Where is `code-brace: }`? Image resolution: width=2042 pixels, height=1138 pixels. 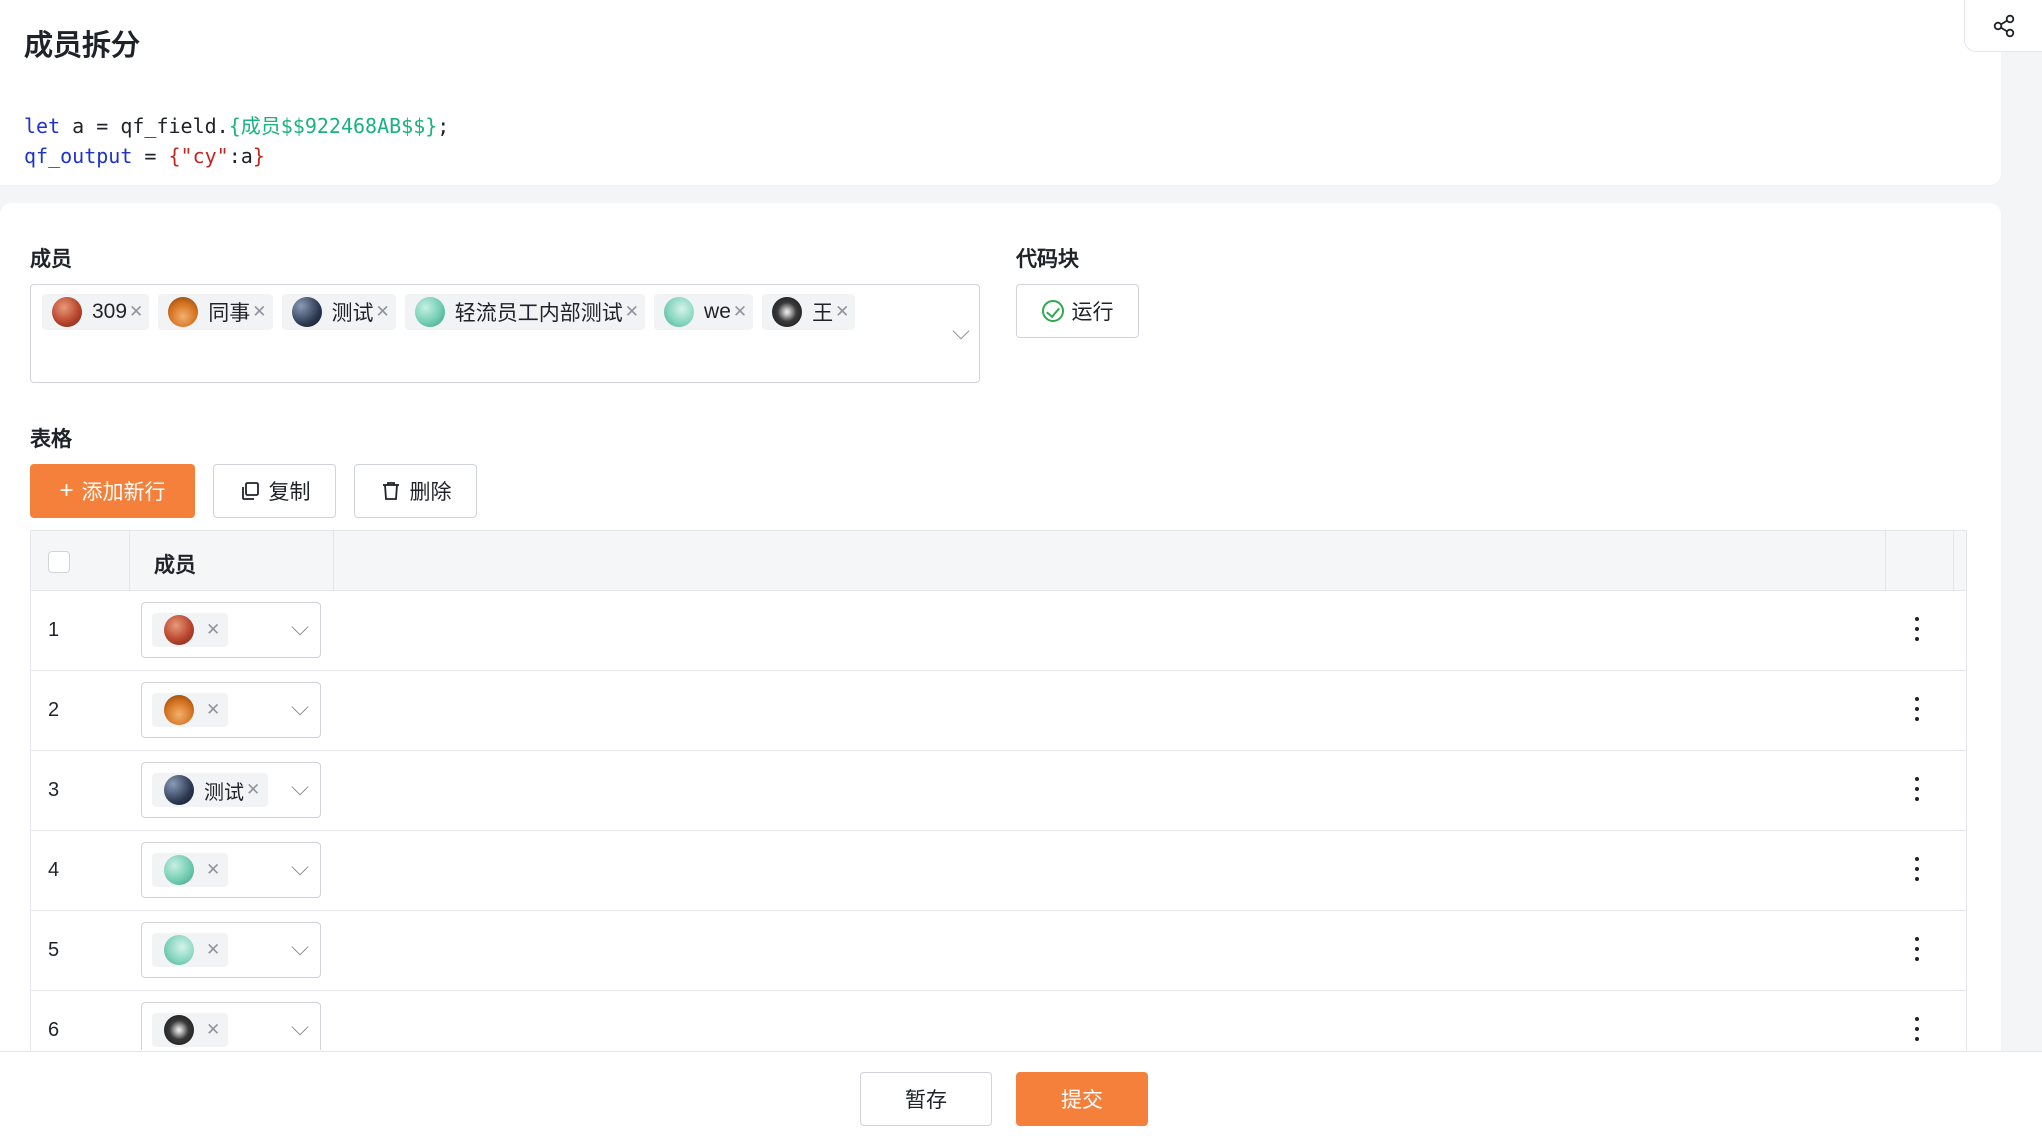
code-brace: } is located at coordinates (258, 156).